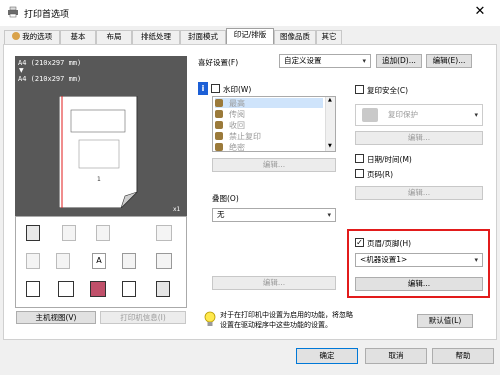  What do you see at coordinates (69, 233) in the screenshot?
I see `poster-icon` at bounding box center [69, 233].